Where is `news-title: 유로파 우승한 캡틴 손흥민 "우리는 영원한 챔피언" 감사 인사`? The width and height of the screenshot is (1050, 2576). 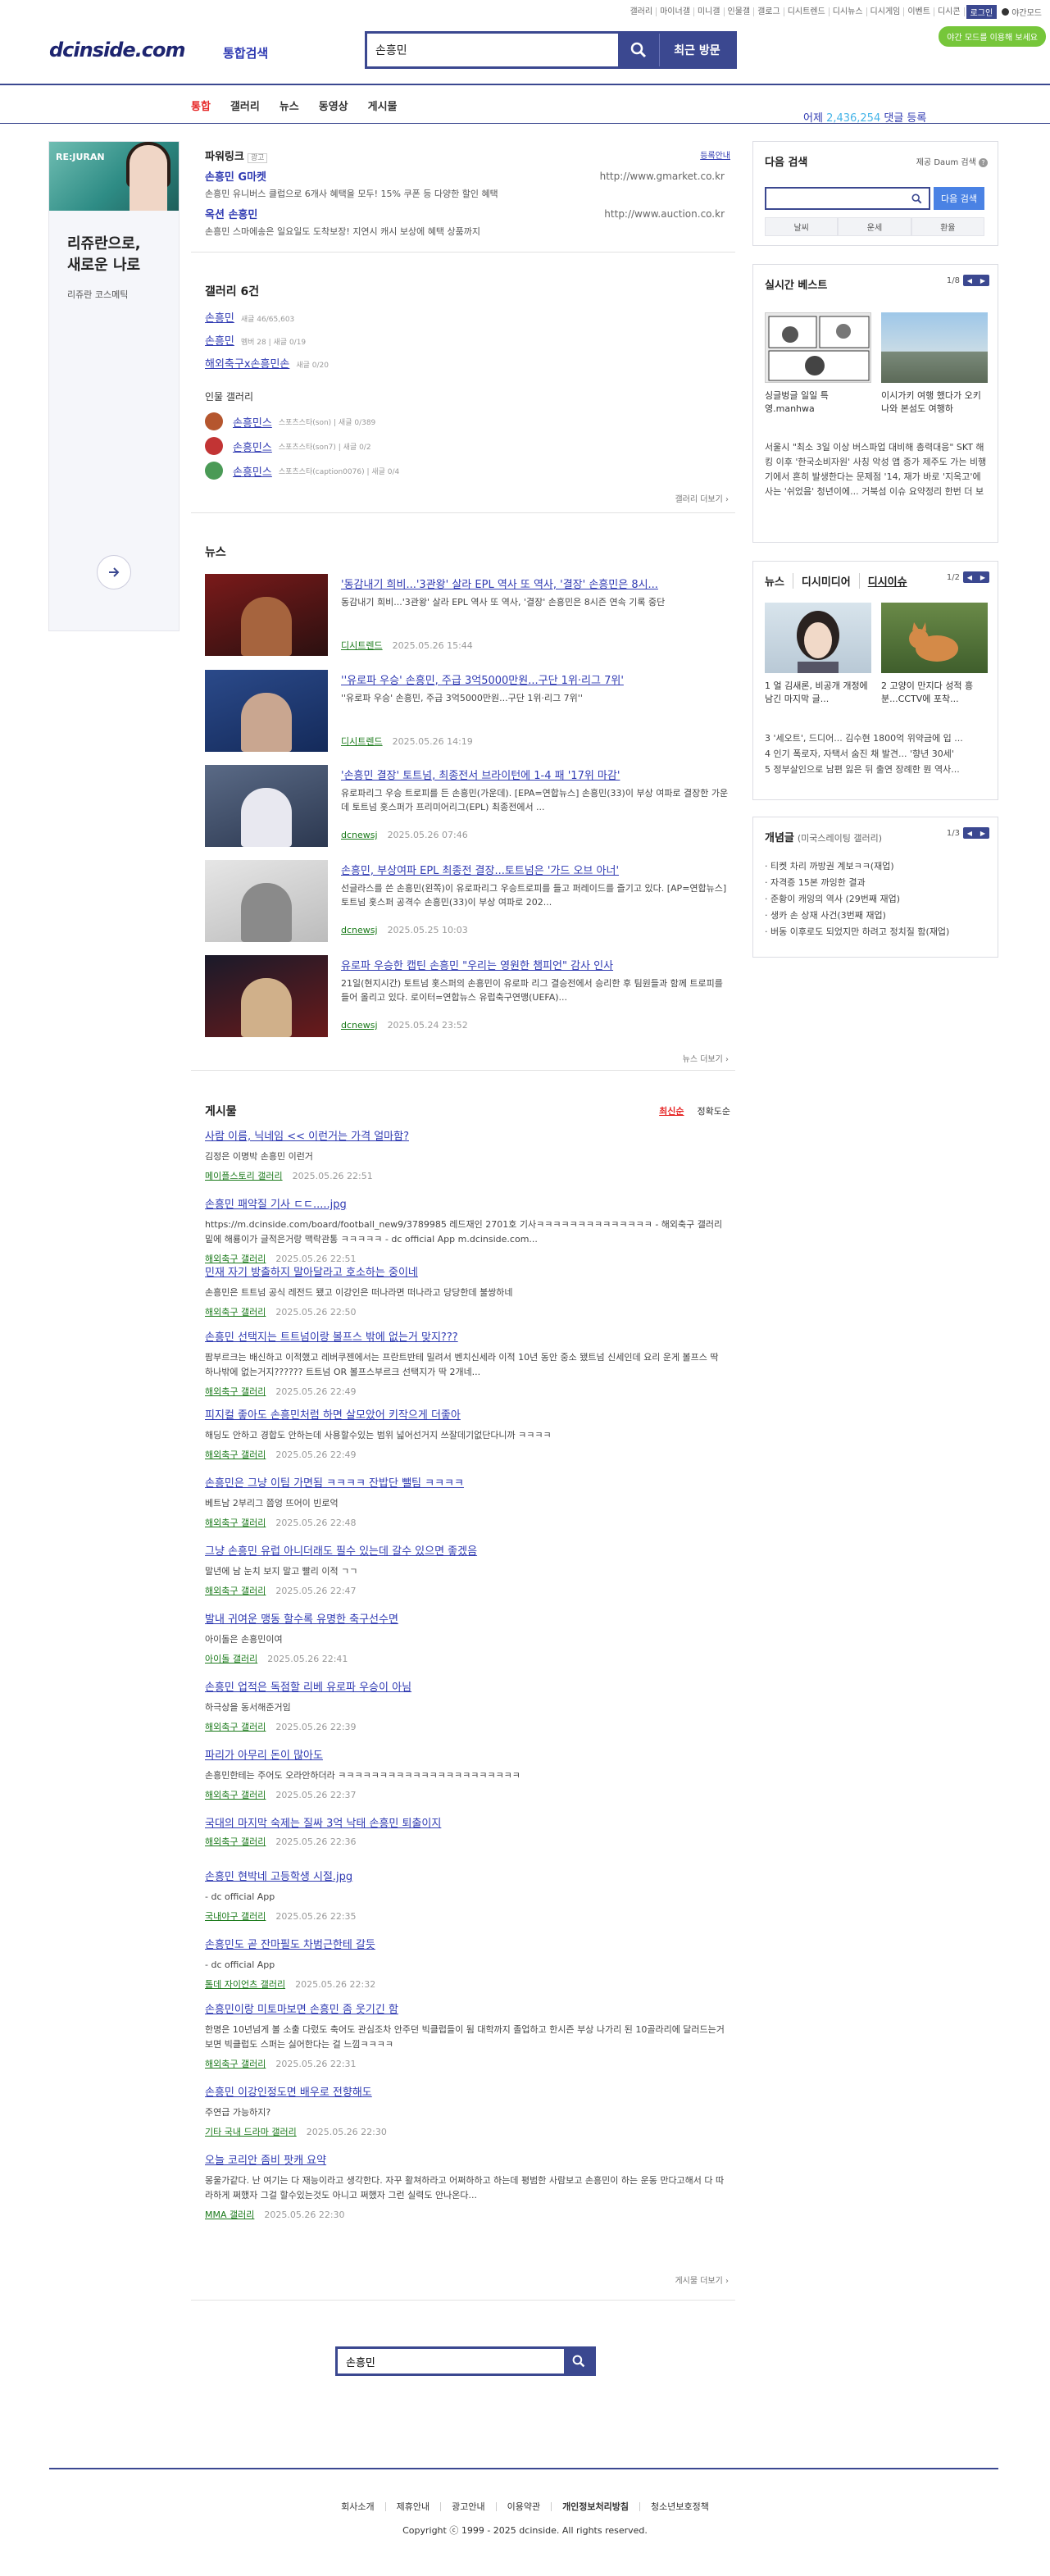 news-title: 유로파 우승한 캡틴 손흥민 "우리는 영원한 챔피언" 감사 인사 is located at coordinates (535, 964).